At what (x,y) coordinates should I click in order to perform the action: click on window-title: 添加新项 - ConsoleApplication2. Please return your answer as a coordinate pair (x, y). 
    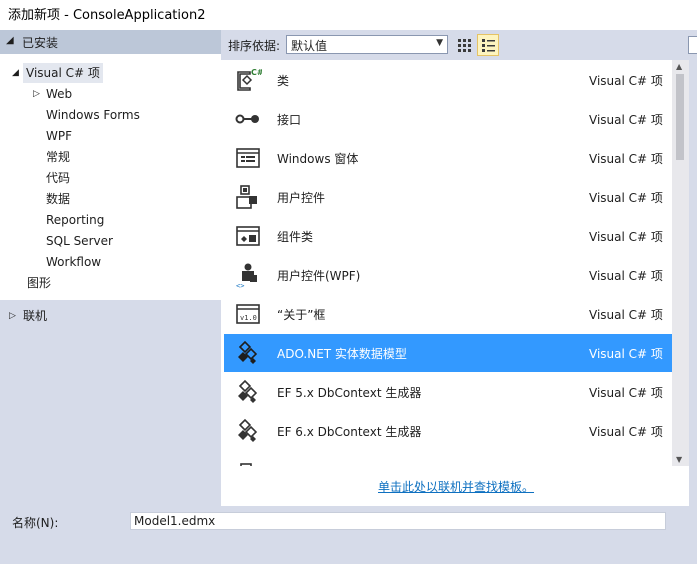
    Looking at the image, I should click on (107, 15).